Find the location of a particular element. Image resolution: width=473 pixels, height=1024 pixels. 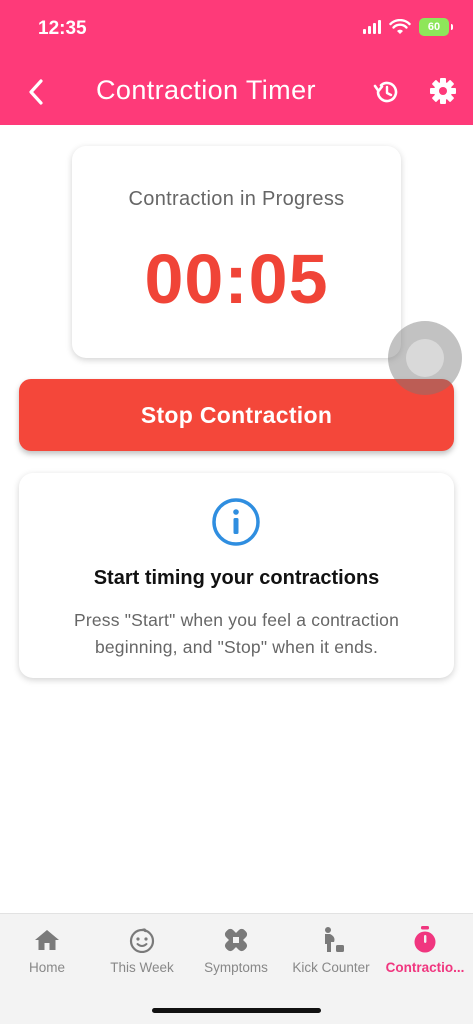

gear-icon is located at coordinates (443, 91).